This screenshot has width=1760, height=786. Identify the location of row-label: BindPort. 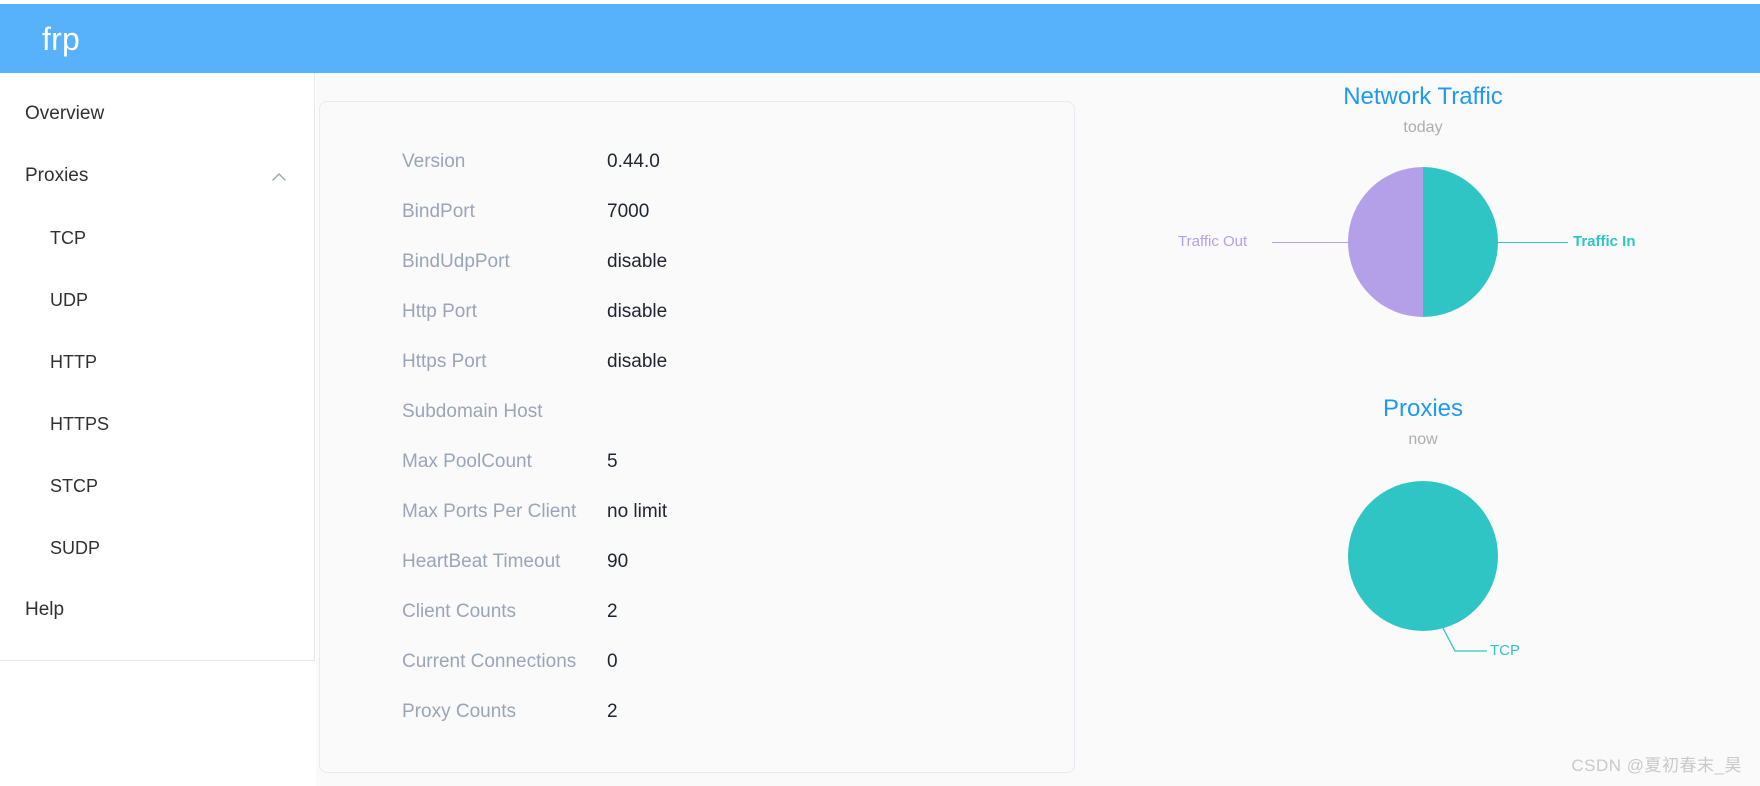
(438, 211).